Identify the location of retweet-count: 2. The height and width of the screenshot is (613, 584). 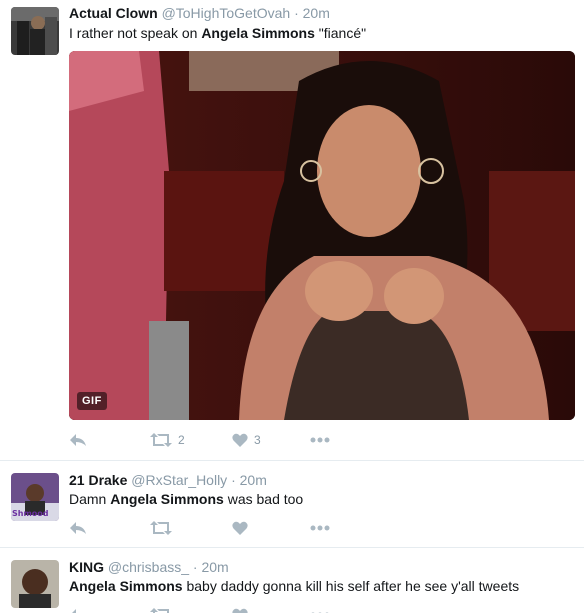
(181, 440).